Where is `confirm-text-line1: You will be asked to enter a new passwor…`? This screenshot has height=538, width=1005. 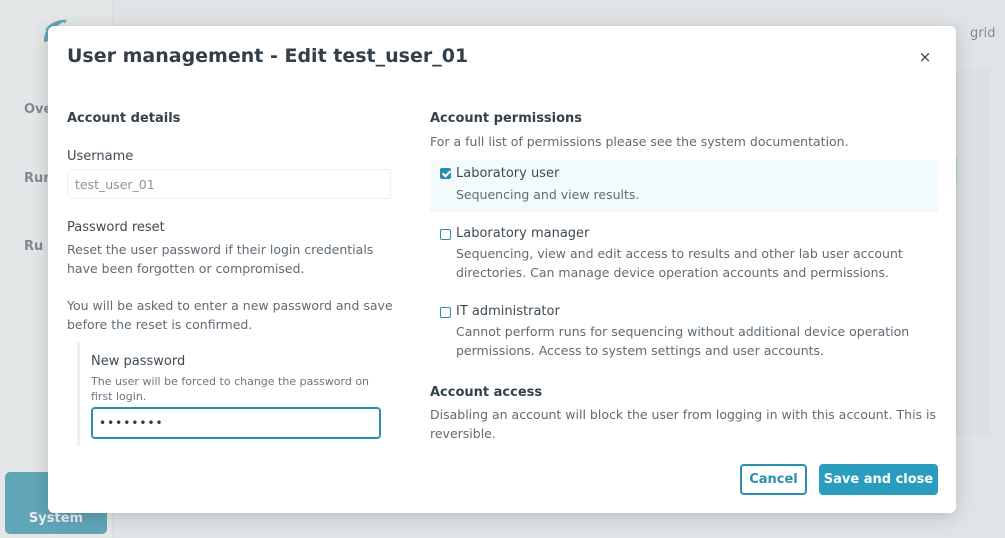
confirm-text-line1: You will be asked to enter a new passwor… is located at coordinates (230, 305).